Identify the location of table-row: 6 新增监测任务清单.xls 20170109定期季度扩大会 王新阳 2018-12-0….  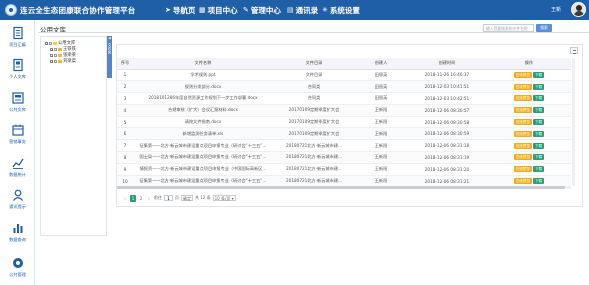
(344, 134).